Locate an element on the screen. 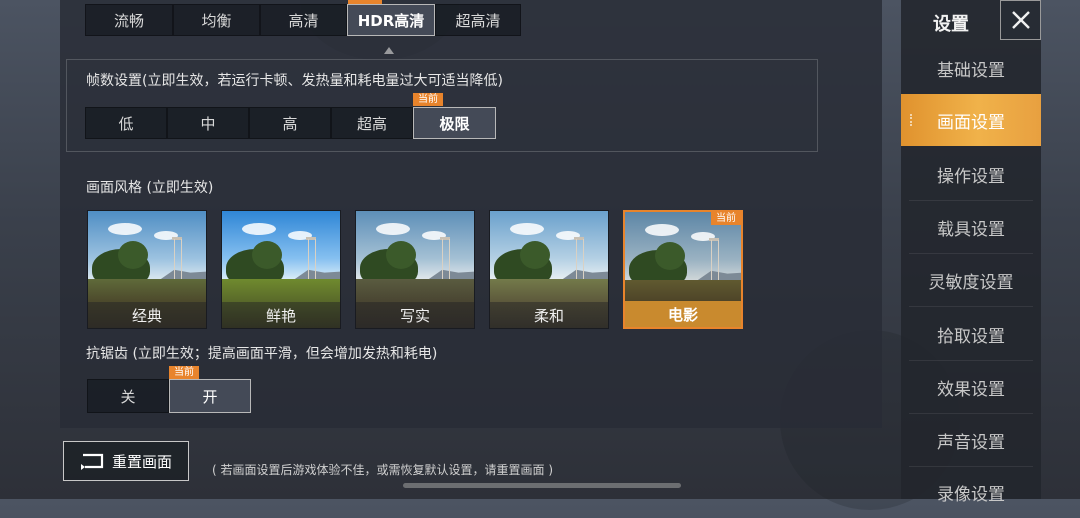 This screenshot has width=1080, height=518. sidebar-item-audio: 声音设置 is located at coordinates (971, 440).